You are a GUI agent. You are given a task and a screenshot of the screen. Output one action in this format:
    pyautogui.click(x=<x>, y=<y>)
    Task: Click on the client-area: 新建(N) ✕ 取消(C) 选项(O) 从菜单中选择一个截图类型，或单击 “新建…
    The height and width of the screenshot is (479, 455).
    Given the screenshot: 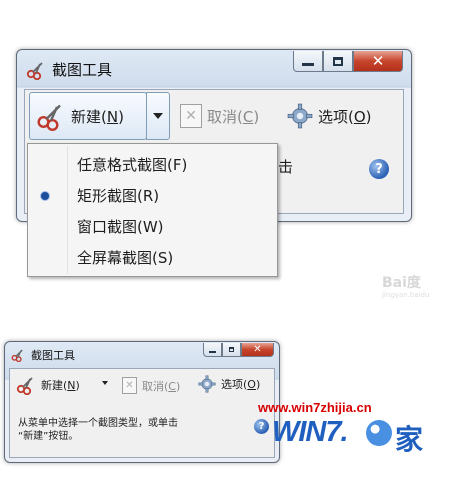 What is the action you would take?
    pyautogui.click(x=142, y=413)
    